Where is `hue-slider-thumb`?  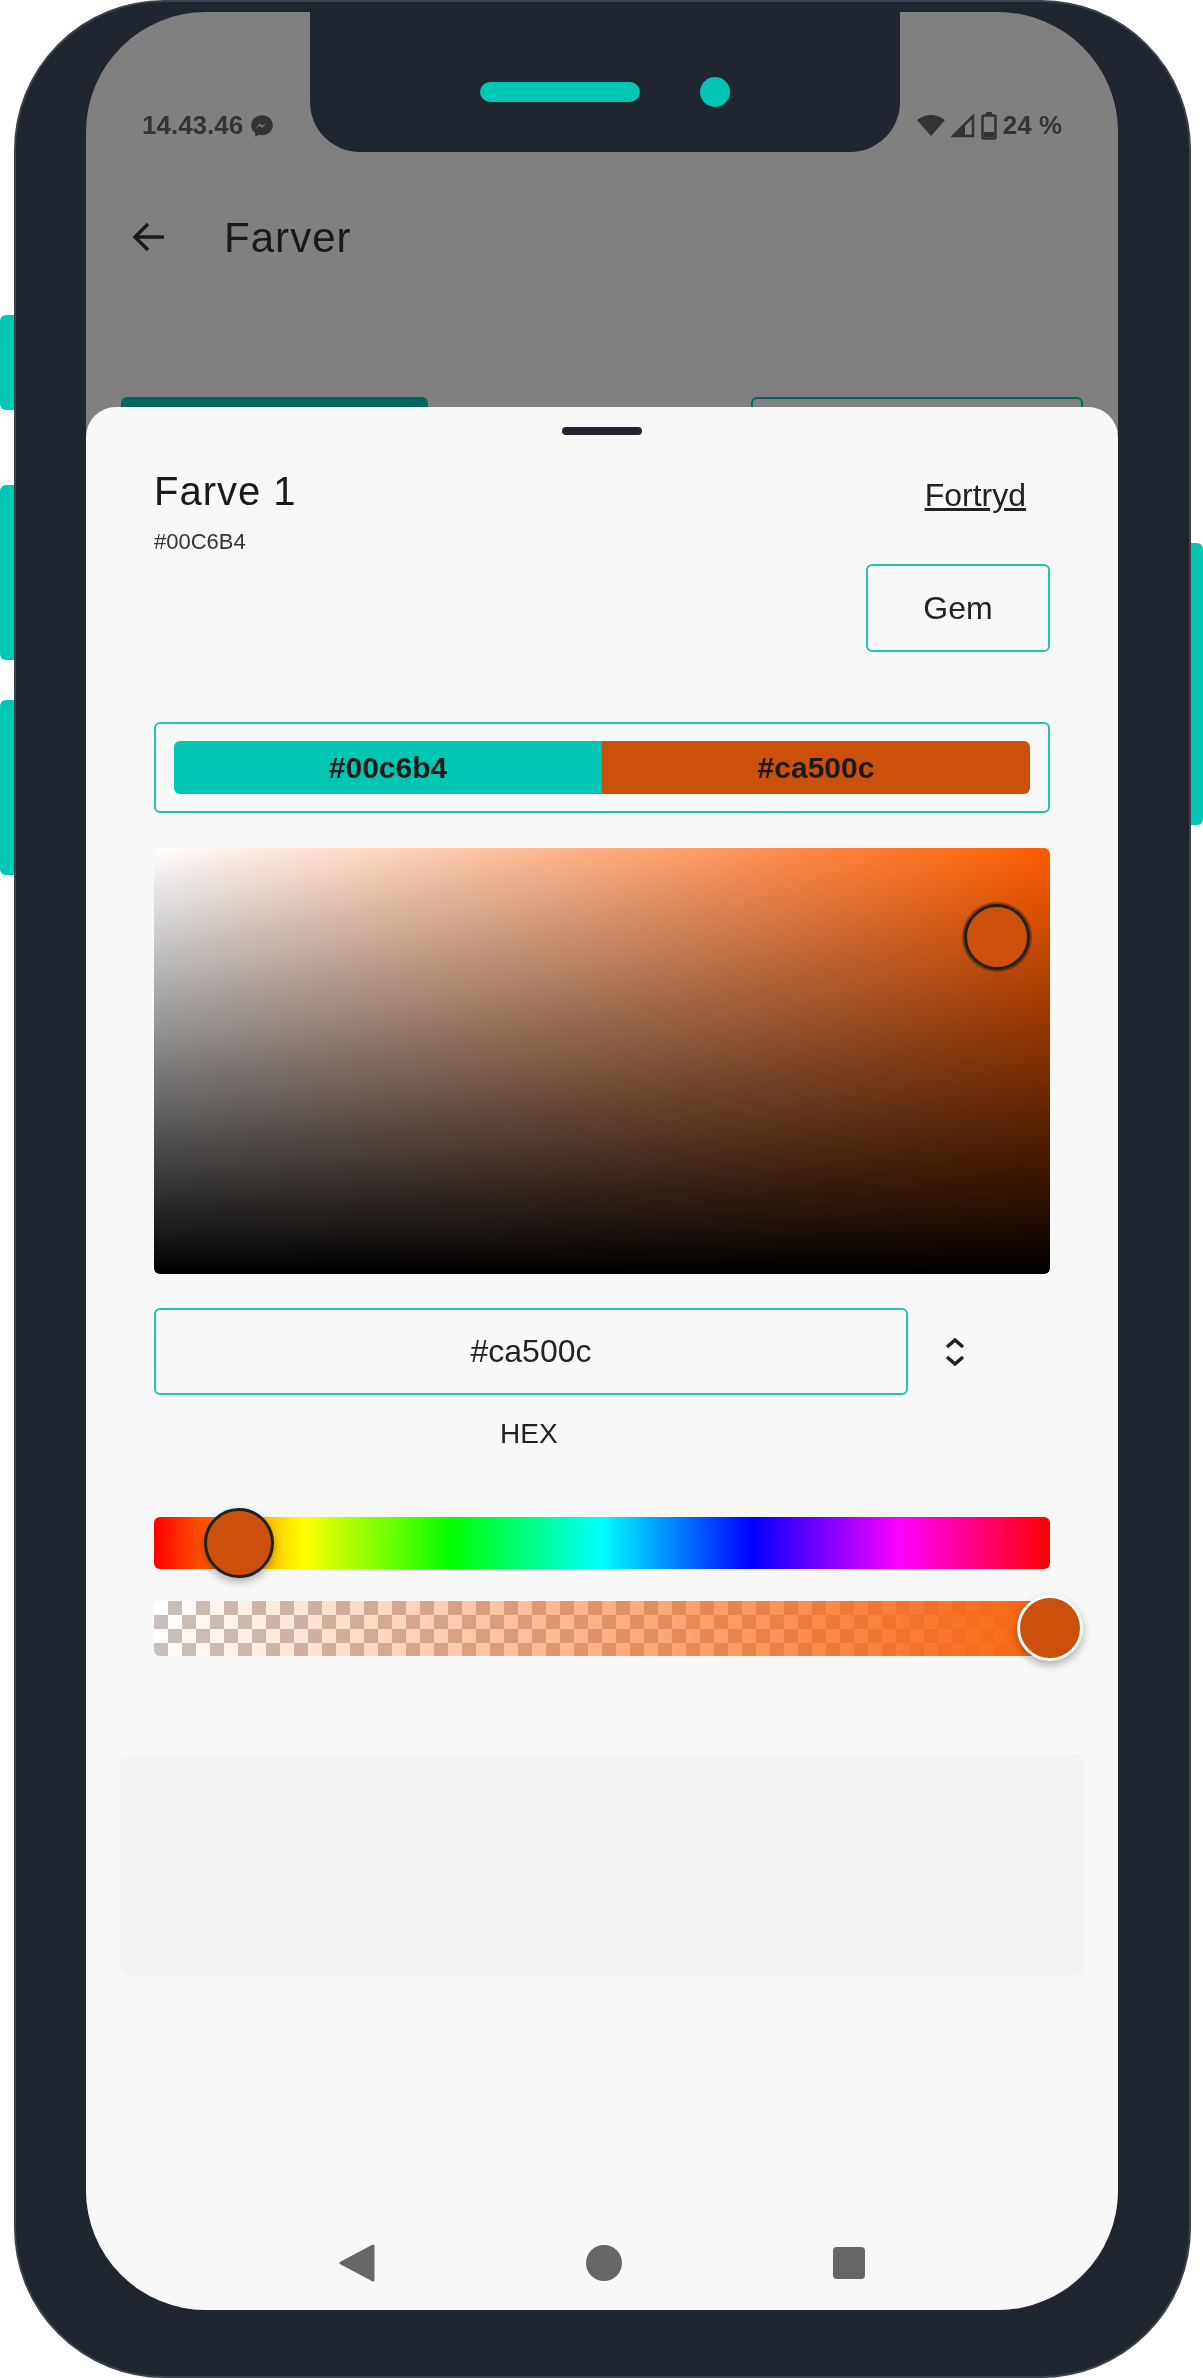 hue-slider-thumb is located at coordinates (238, 1543).